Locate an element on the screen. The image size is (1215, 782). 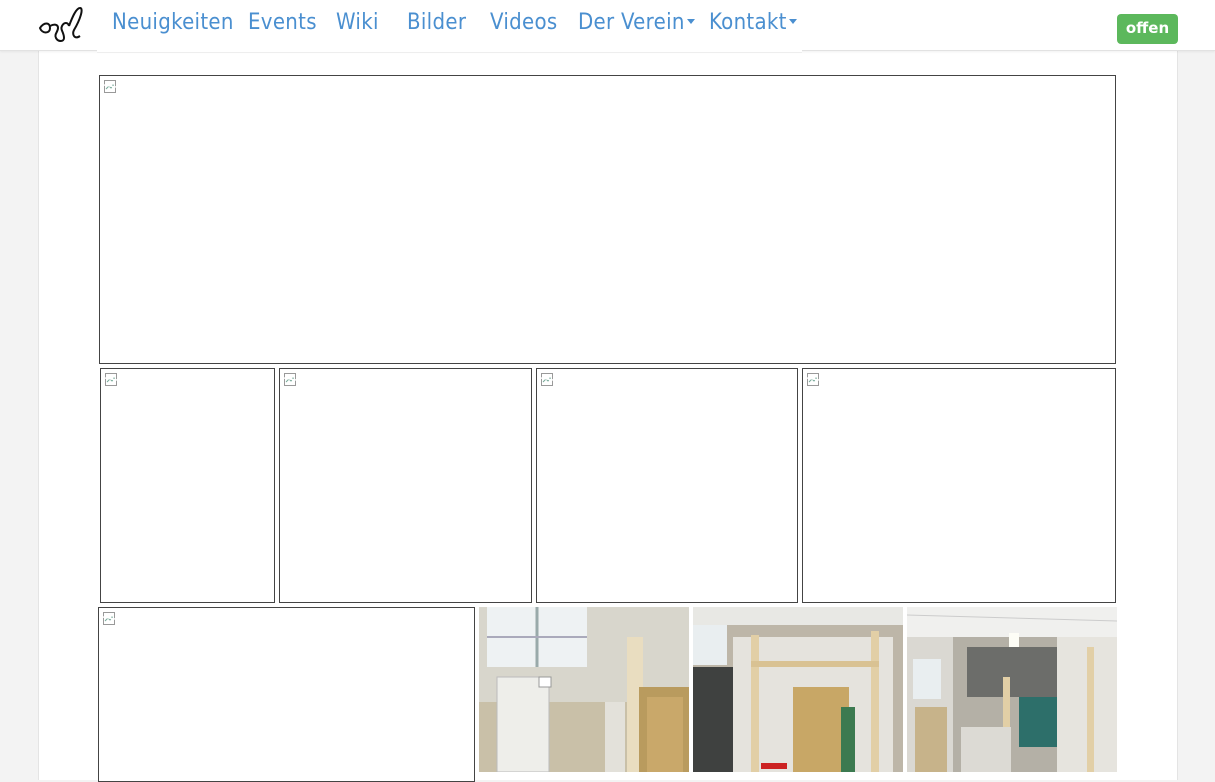
nav-item-label: Events is located at coordinates (282, 22).